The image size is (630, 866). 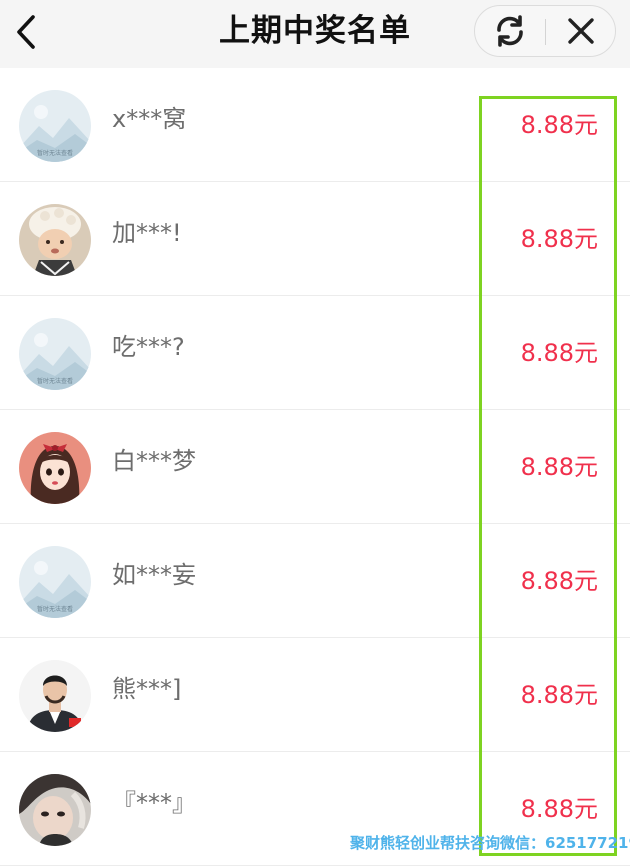 I want to click on winner-name: 『***』, so click(x=154, y=803).